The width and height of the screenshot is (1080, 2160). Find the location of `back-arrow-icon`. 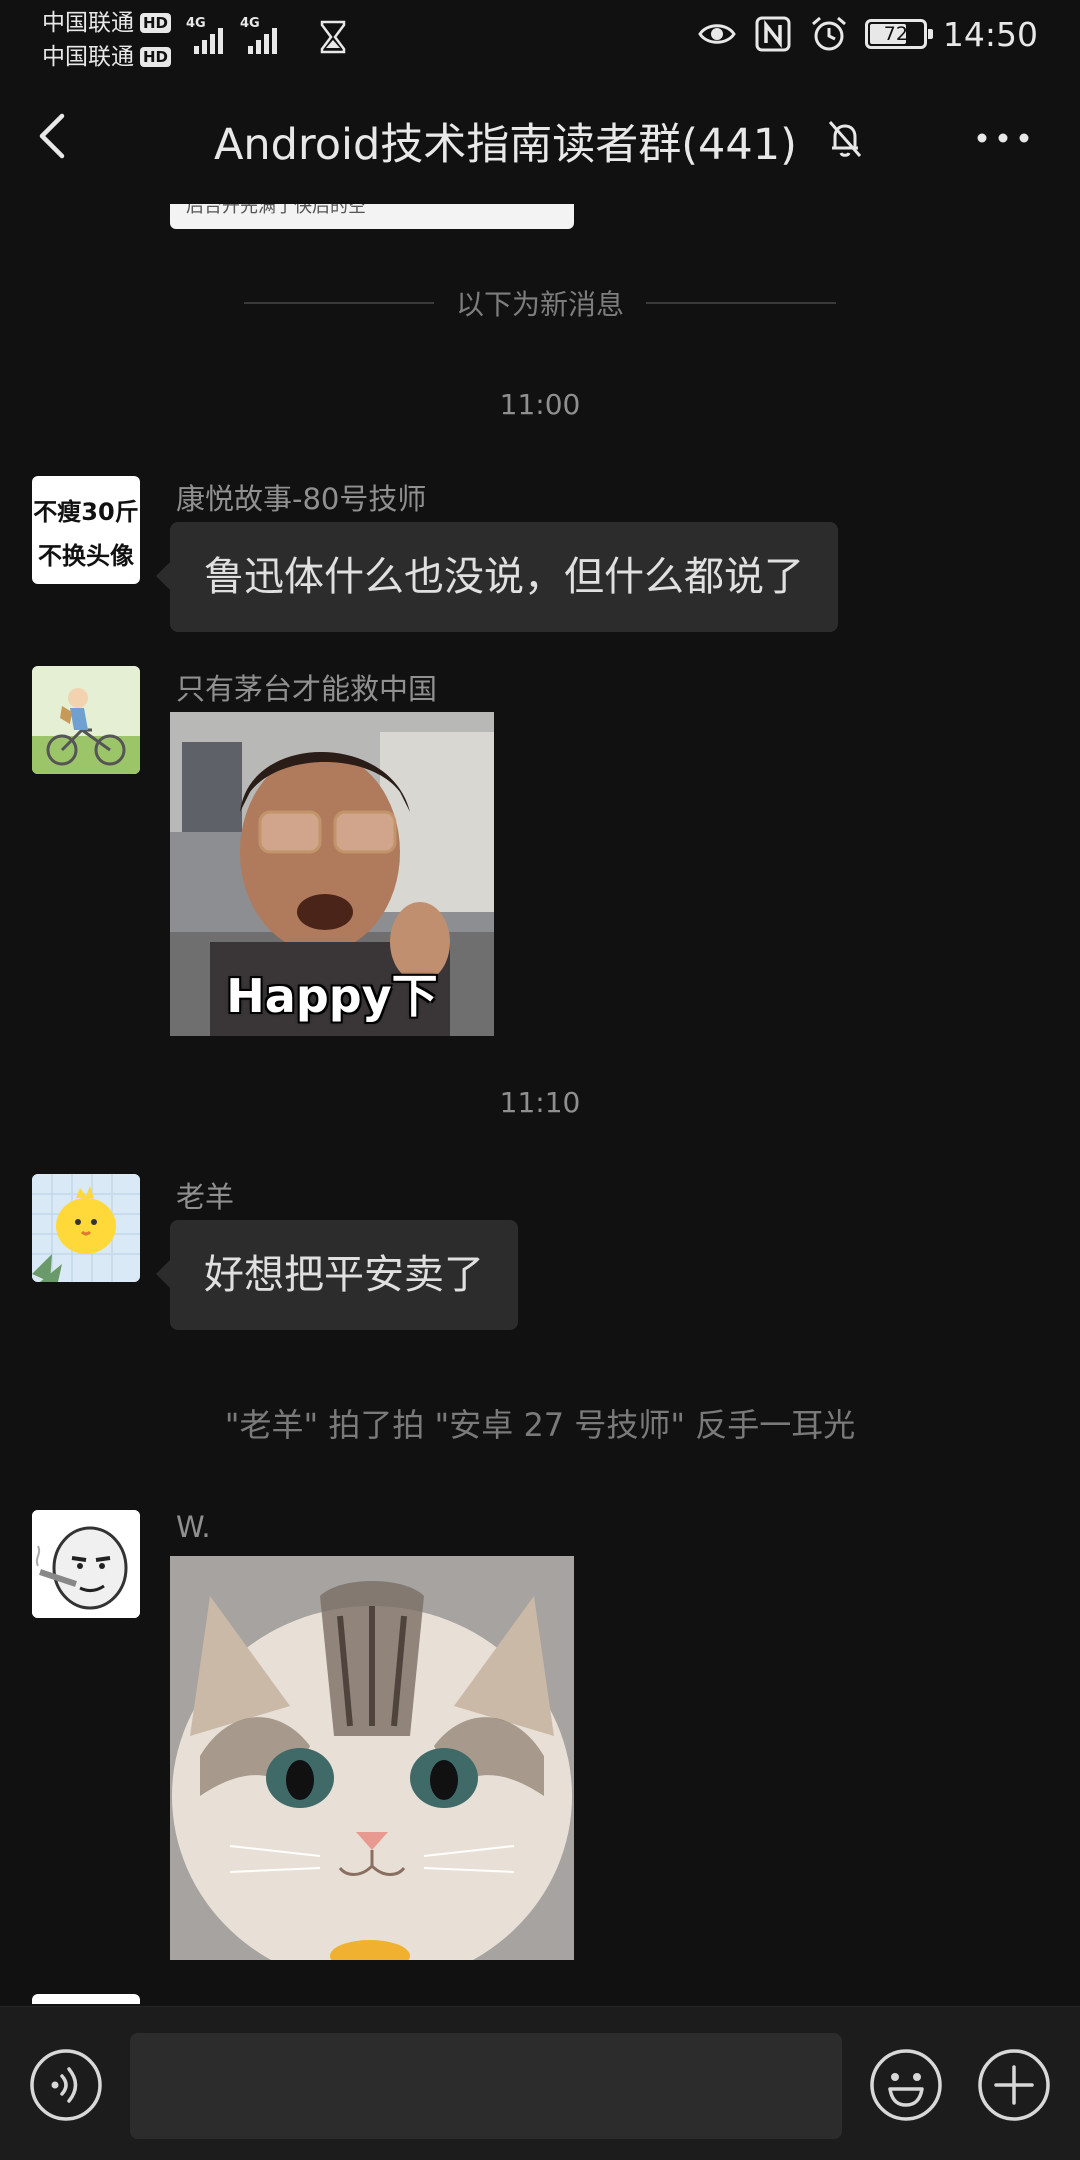

back-arrow-icon is located at coordinates (54, 136).